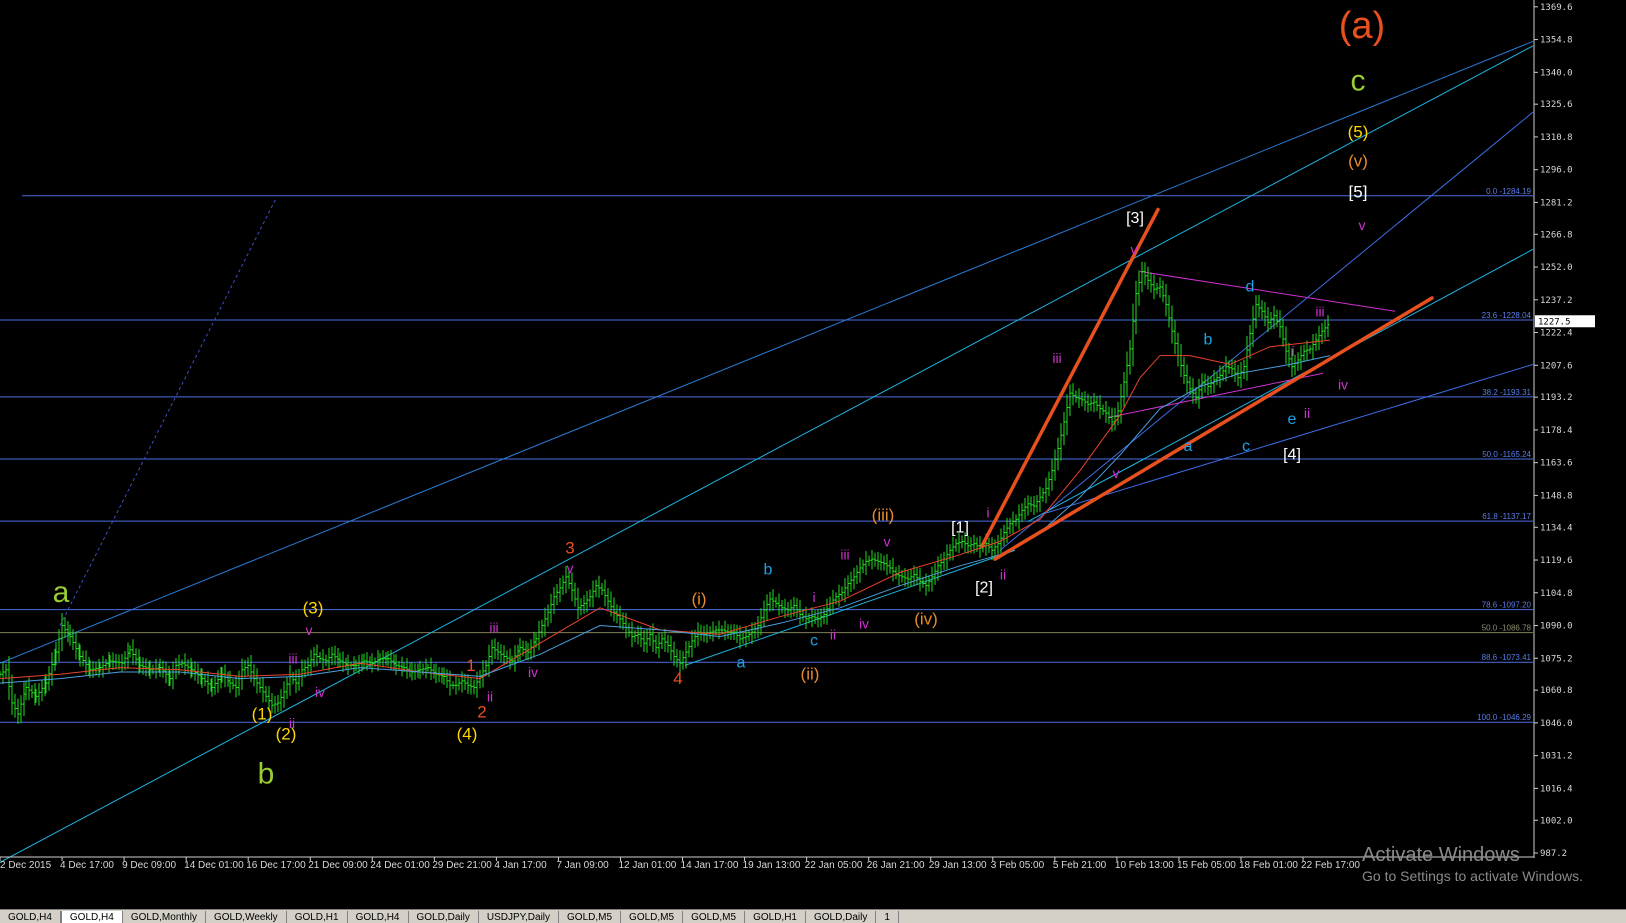 This screenshot has height=923, width=1626. I want to click on primary-trendline, so click(1070, 377).